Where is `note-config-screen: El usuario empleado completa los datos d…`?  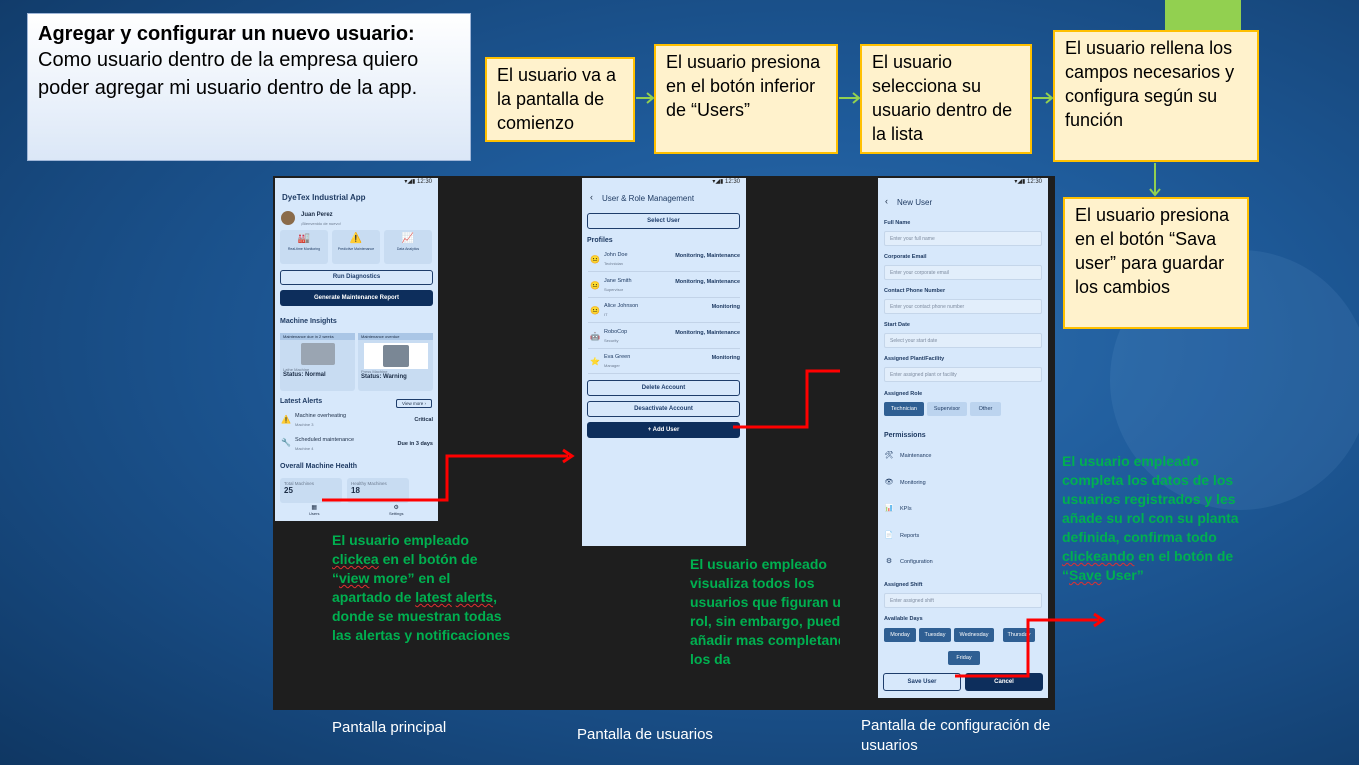 note-config-screen: El usuario empleado completa los datos d… is located at coordinates (1150, 518).